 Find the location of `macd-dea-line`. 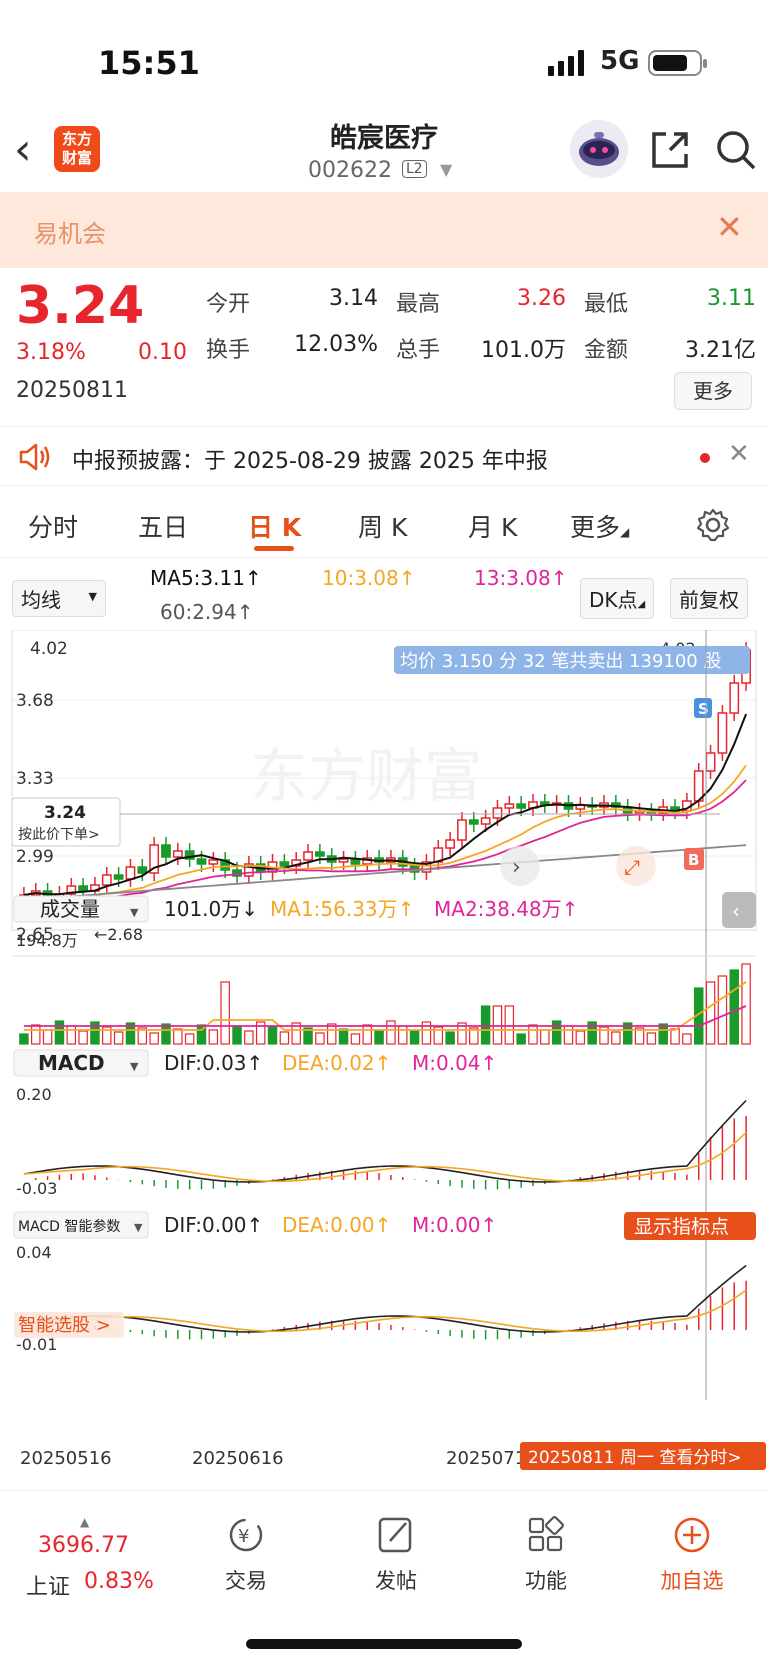

macd-dea-line is located at coordinates (385, 1157).